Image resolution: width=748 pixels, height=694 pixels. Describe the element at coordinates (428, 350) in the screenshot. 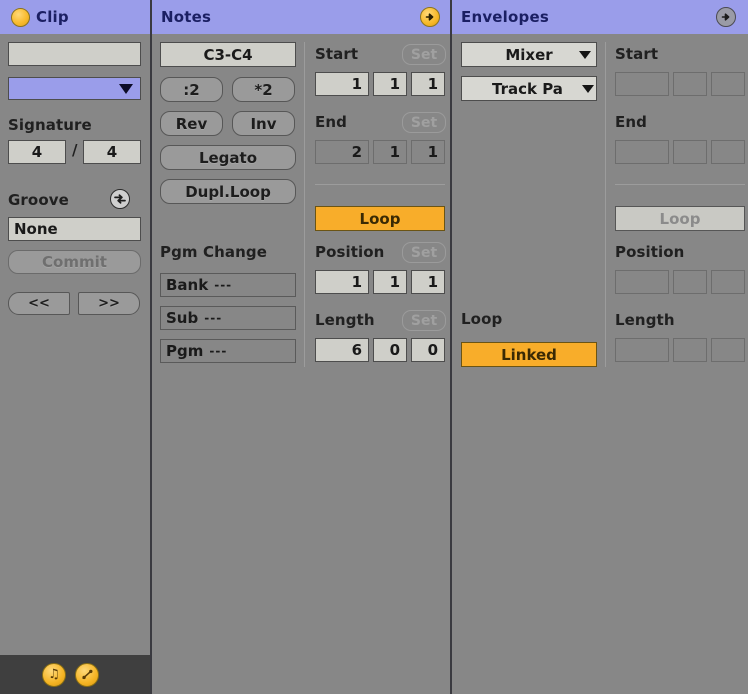

I see `loop-length-sixteenths-field: 0` at that location.